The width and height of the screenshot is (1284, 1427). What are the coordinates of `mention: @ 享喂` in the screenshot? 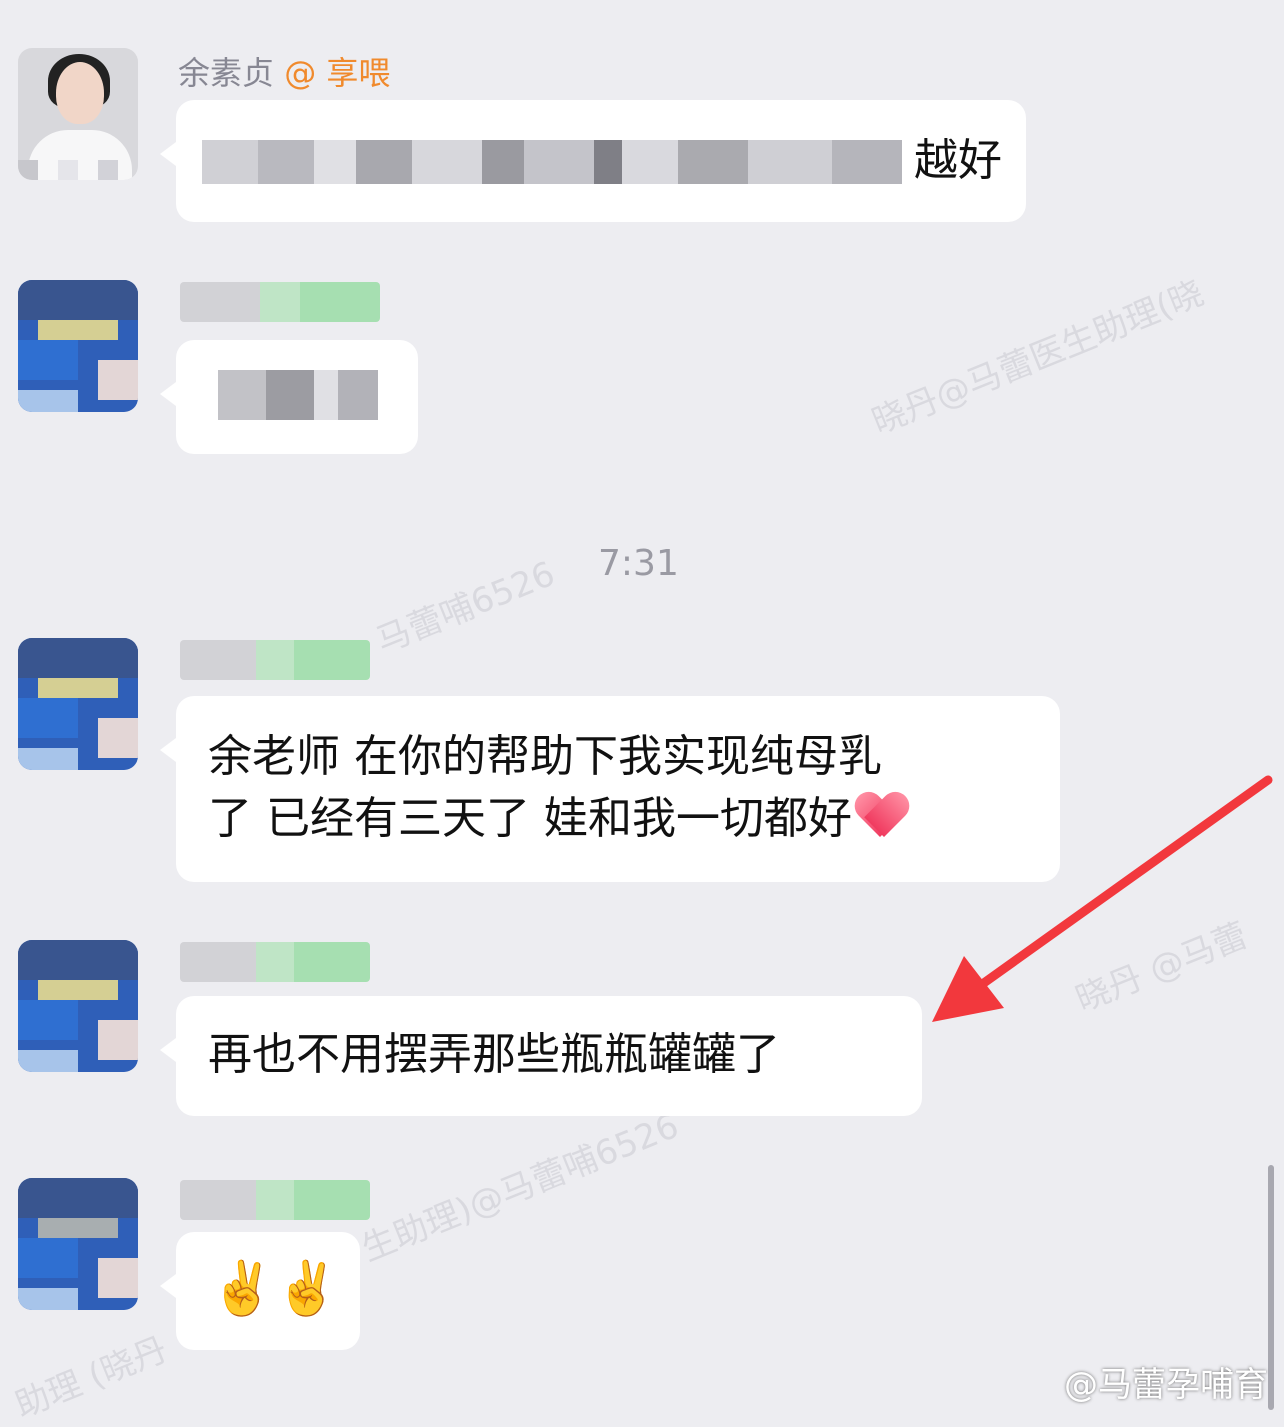 It's located at (337, 73).